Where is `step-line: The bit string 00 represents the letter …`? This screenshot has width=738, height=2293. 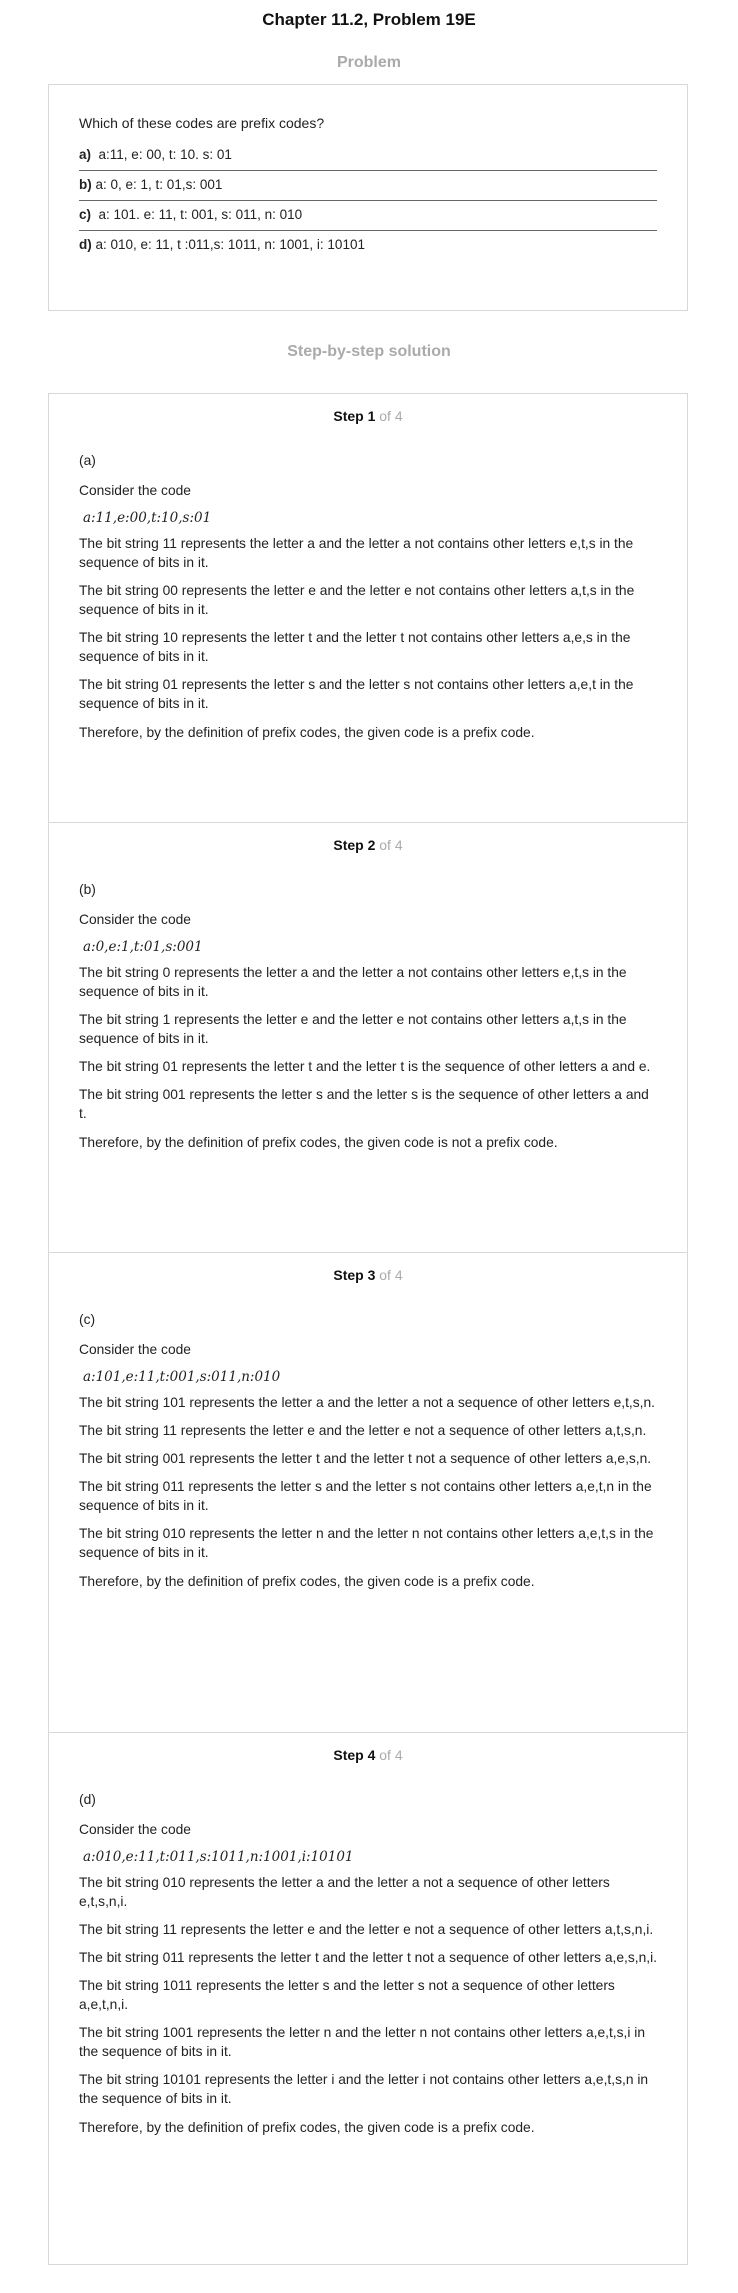
step-line: The bit string 00 represents the letter … is located at coordinates (357, 600).